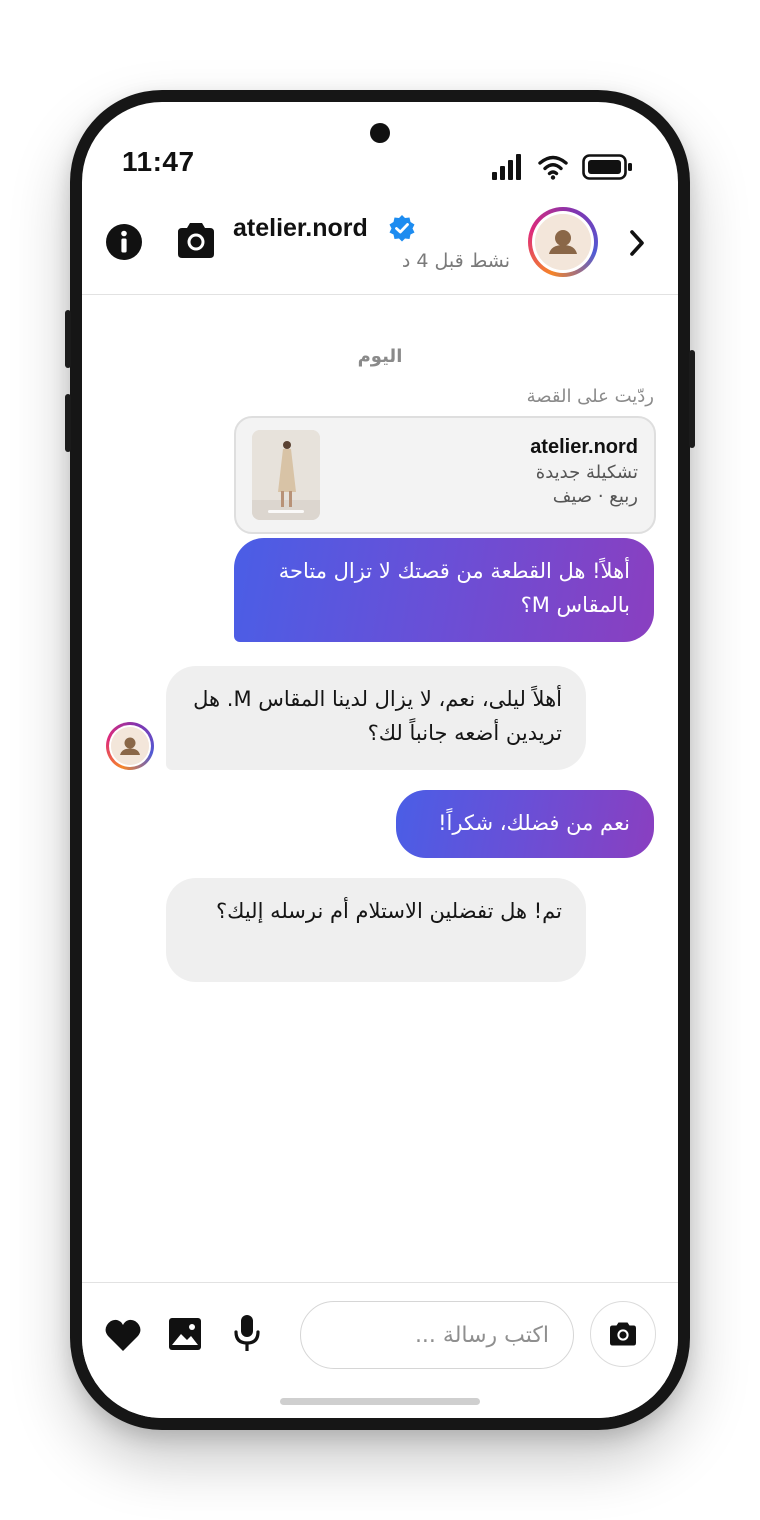  What do you see at coordinates (590, 396) in the screenshot?
I see `story-reply-label: ردّيت على القصة` at bounding box center [590, 396].